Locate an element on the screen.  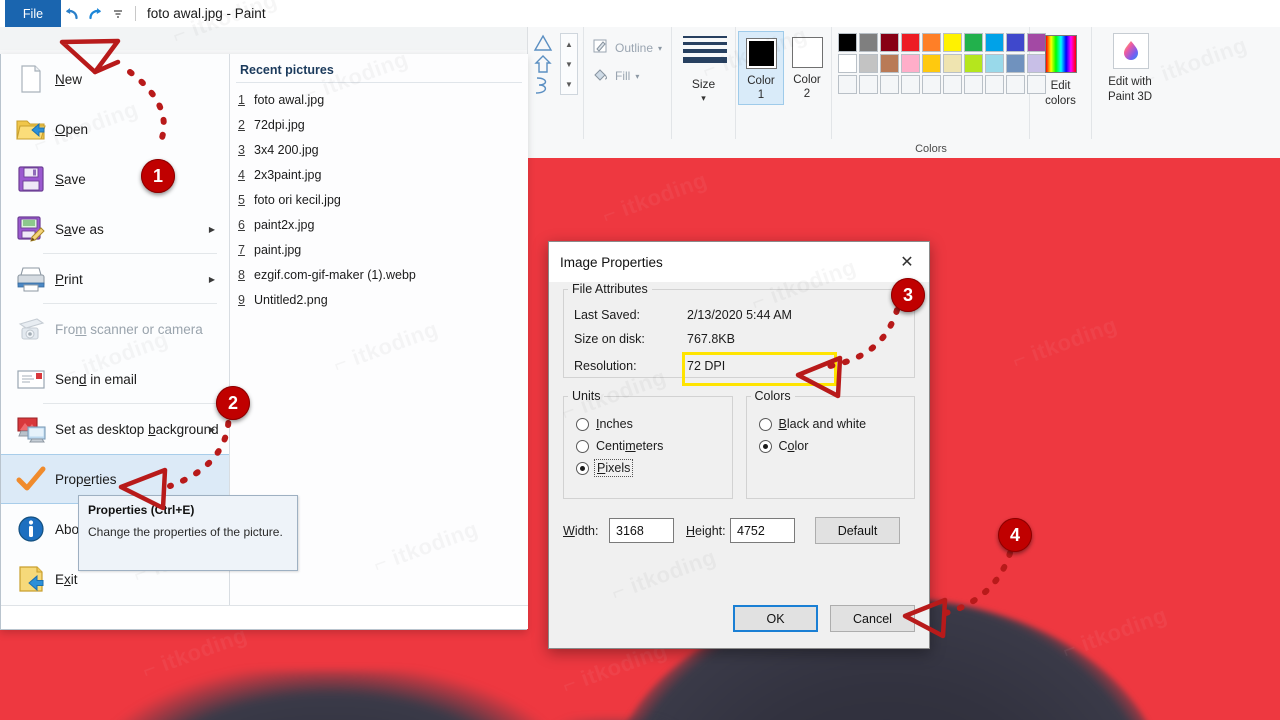
recent-item-name: Untitled2.png is located at coordinates (291, 299).